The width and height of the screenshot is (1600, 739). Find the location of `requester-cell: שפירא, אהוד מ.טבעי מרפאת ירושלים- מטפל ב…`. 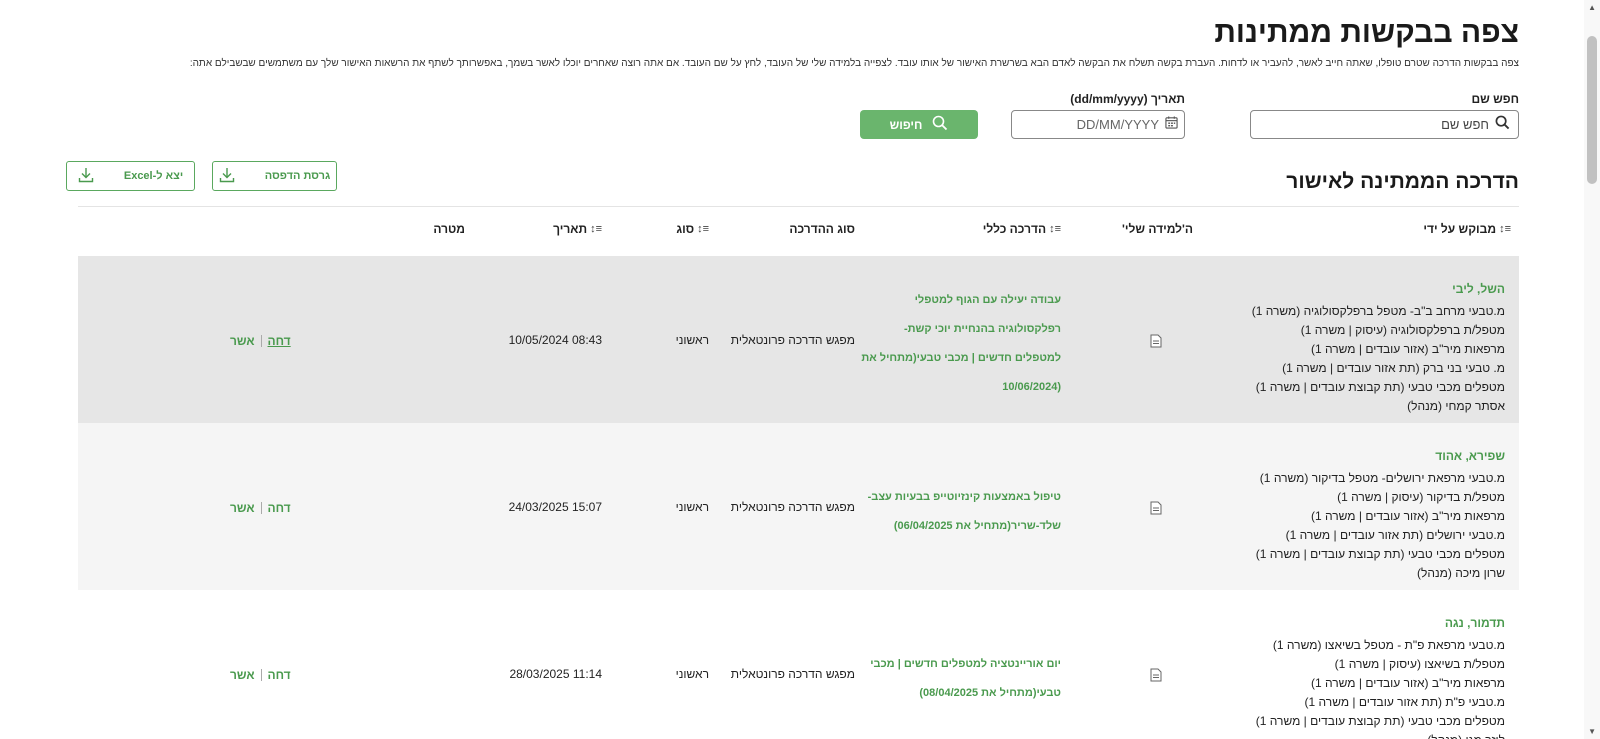

requester-cell: שפירא, אהוד מ.טבעי מרפאת ירושלים- מטפל ב… is located at coordinates (1375, 515).